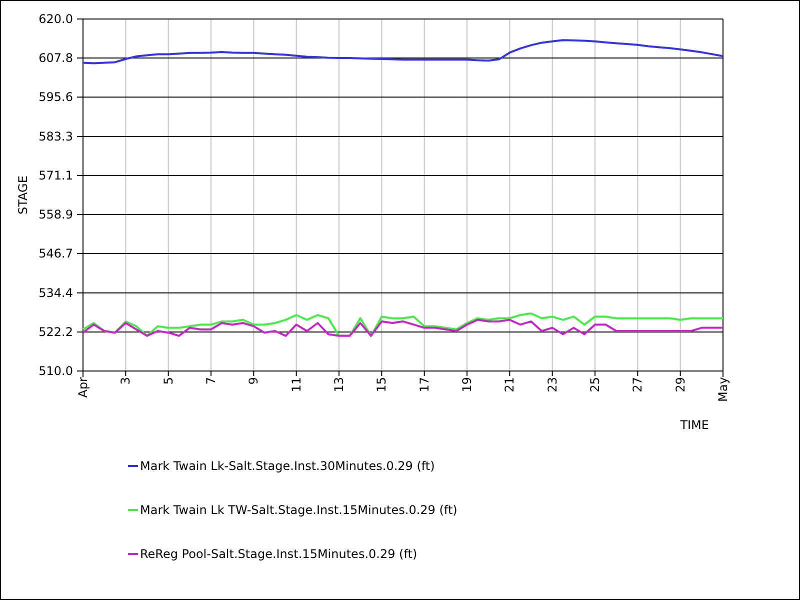 The height and width of the screenshot is (600, 800). What do you see at coordinates (467, 384) in the screenshot?
I see `x-tick-label: 19` at bounding box center [467, 384].